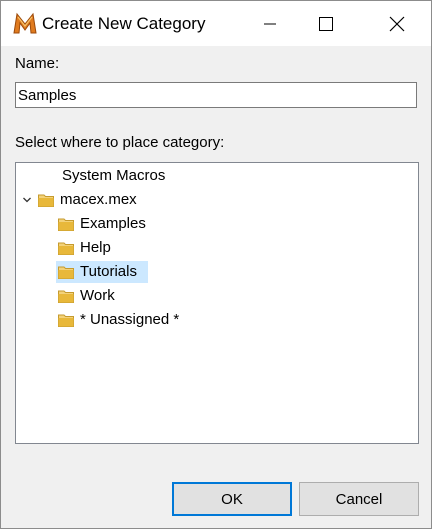 The image size is (432, 529). What do you see at coordinates (95, 247) in the screenshot?
I see `tree-item-label: Help` at bounding box center [95, 247].